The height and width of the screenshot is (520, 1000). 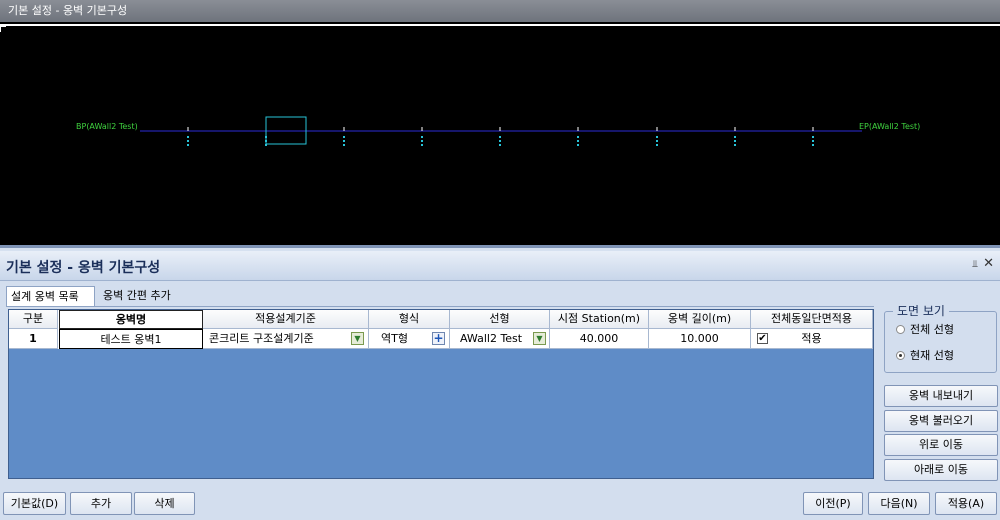 What do you see at coordinates (500, 319) in the screenshot?
I see `column-header-alignment: 선형` at bounding box center [500, 319].